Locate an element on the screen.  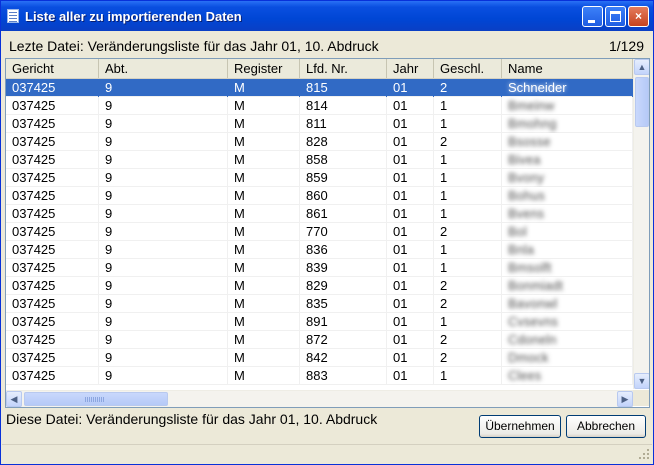
column-header-abt: Abt. is located at coordinates (163, 68).